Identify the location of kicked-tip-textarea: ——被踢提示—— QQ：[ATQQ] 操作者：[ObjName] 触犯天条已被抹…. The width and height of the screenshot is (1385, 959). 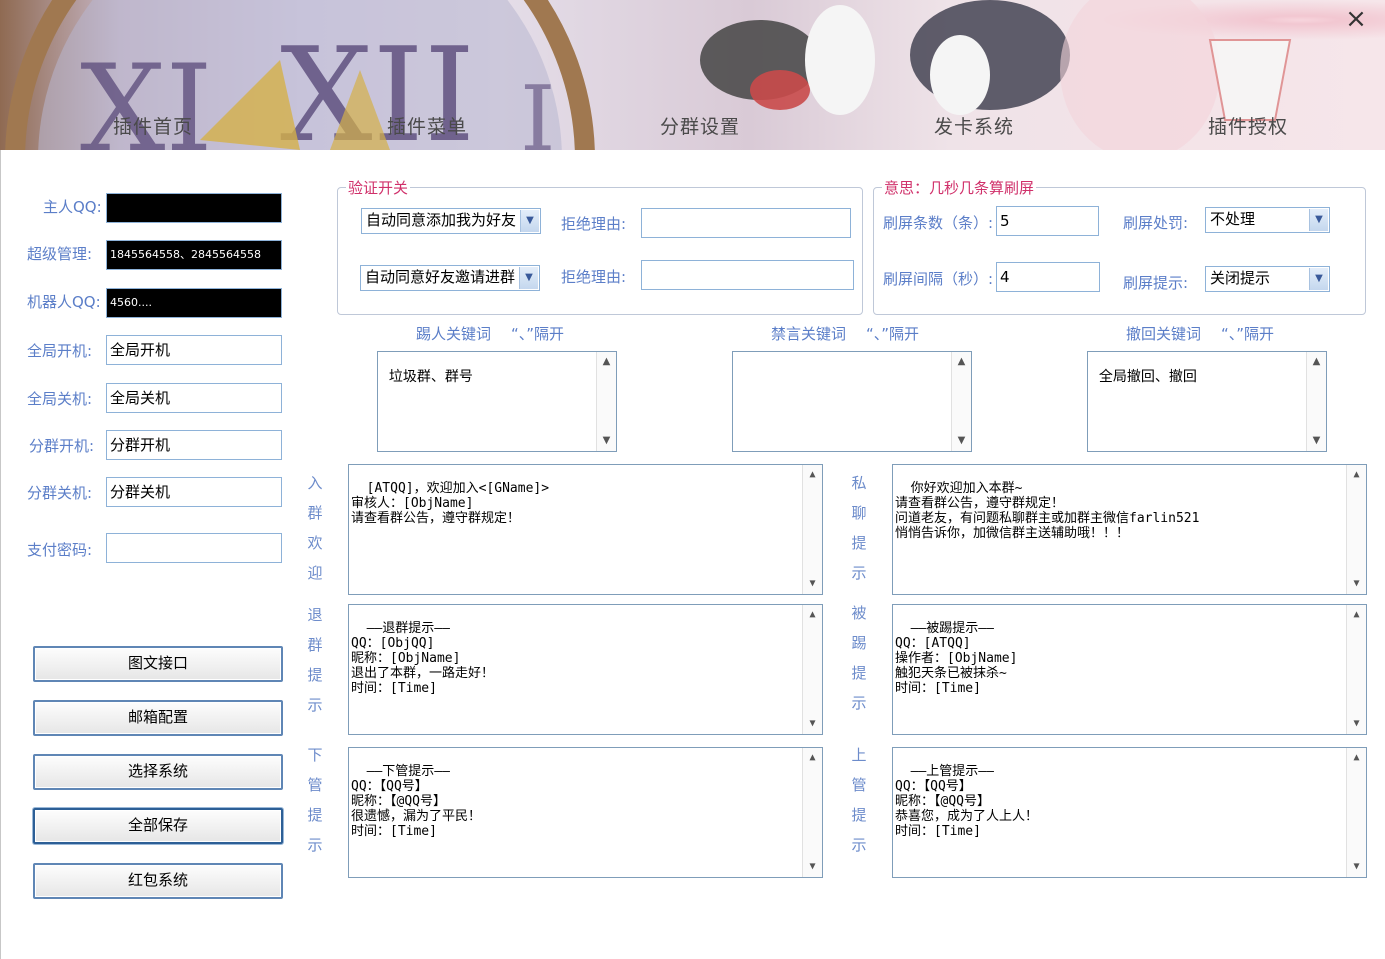
(1129, 669).